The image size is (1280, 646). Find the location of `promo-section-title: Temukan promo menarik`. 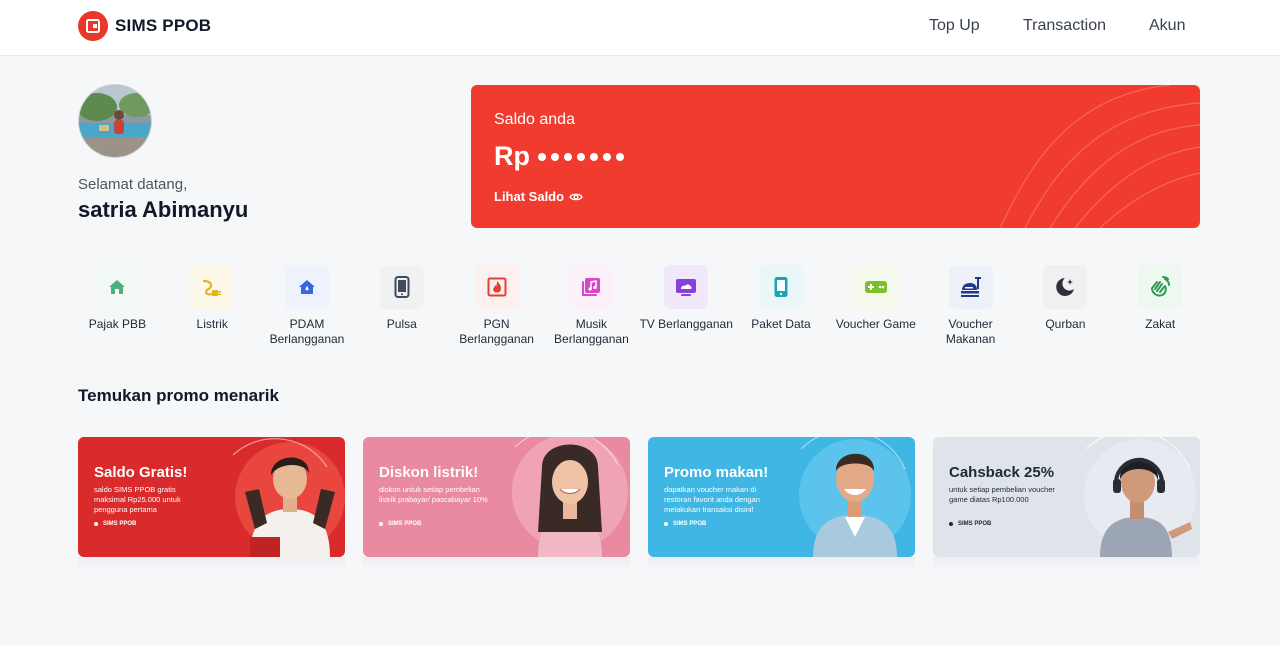

promo-section-title: Temukan promo menarik is located at coordinates (178, 395).